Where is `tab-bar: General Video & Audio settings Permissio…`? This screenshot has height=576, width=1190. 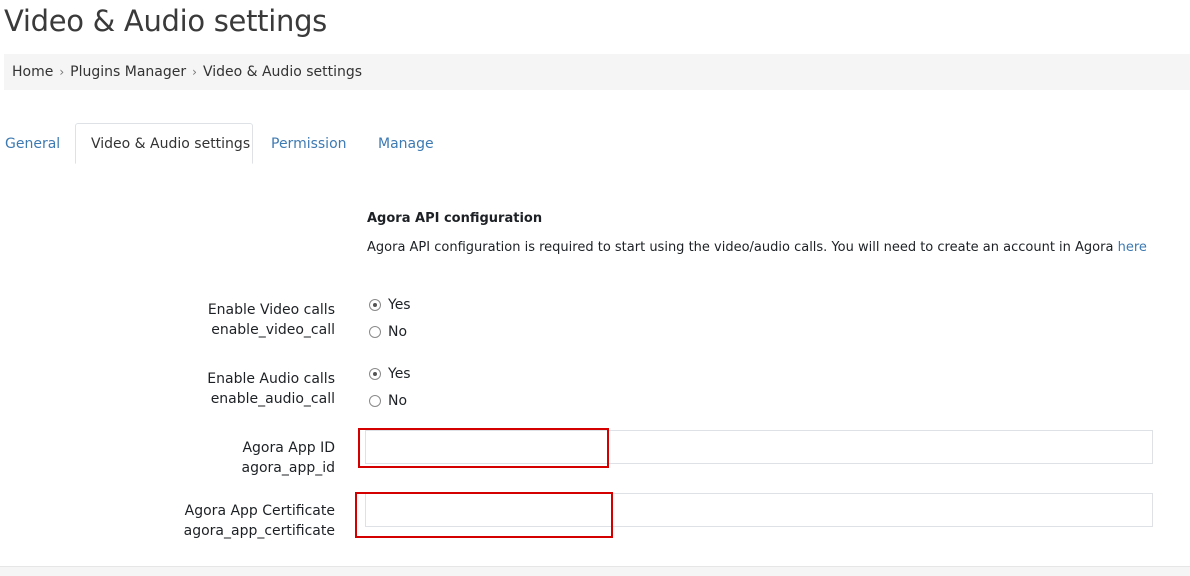
tab-bar: General Video & Audio settings Permissio… is located at coordinates (595, 143).